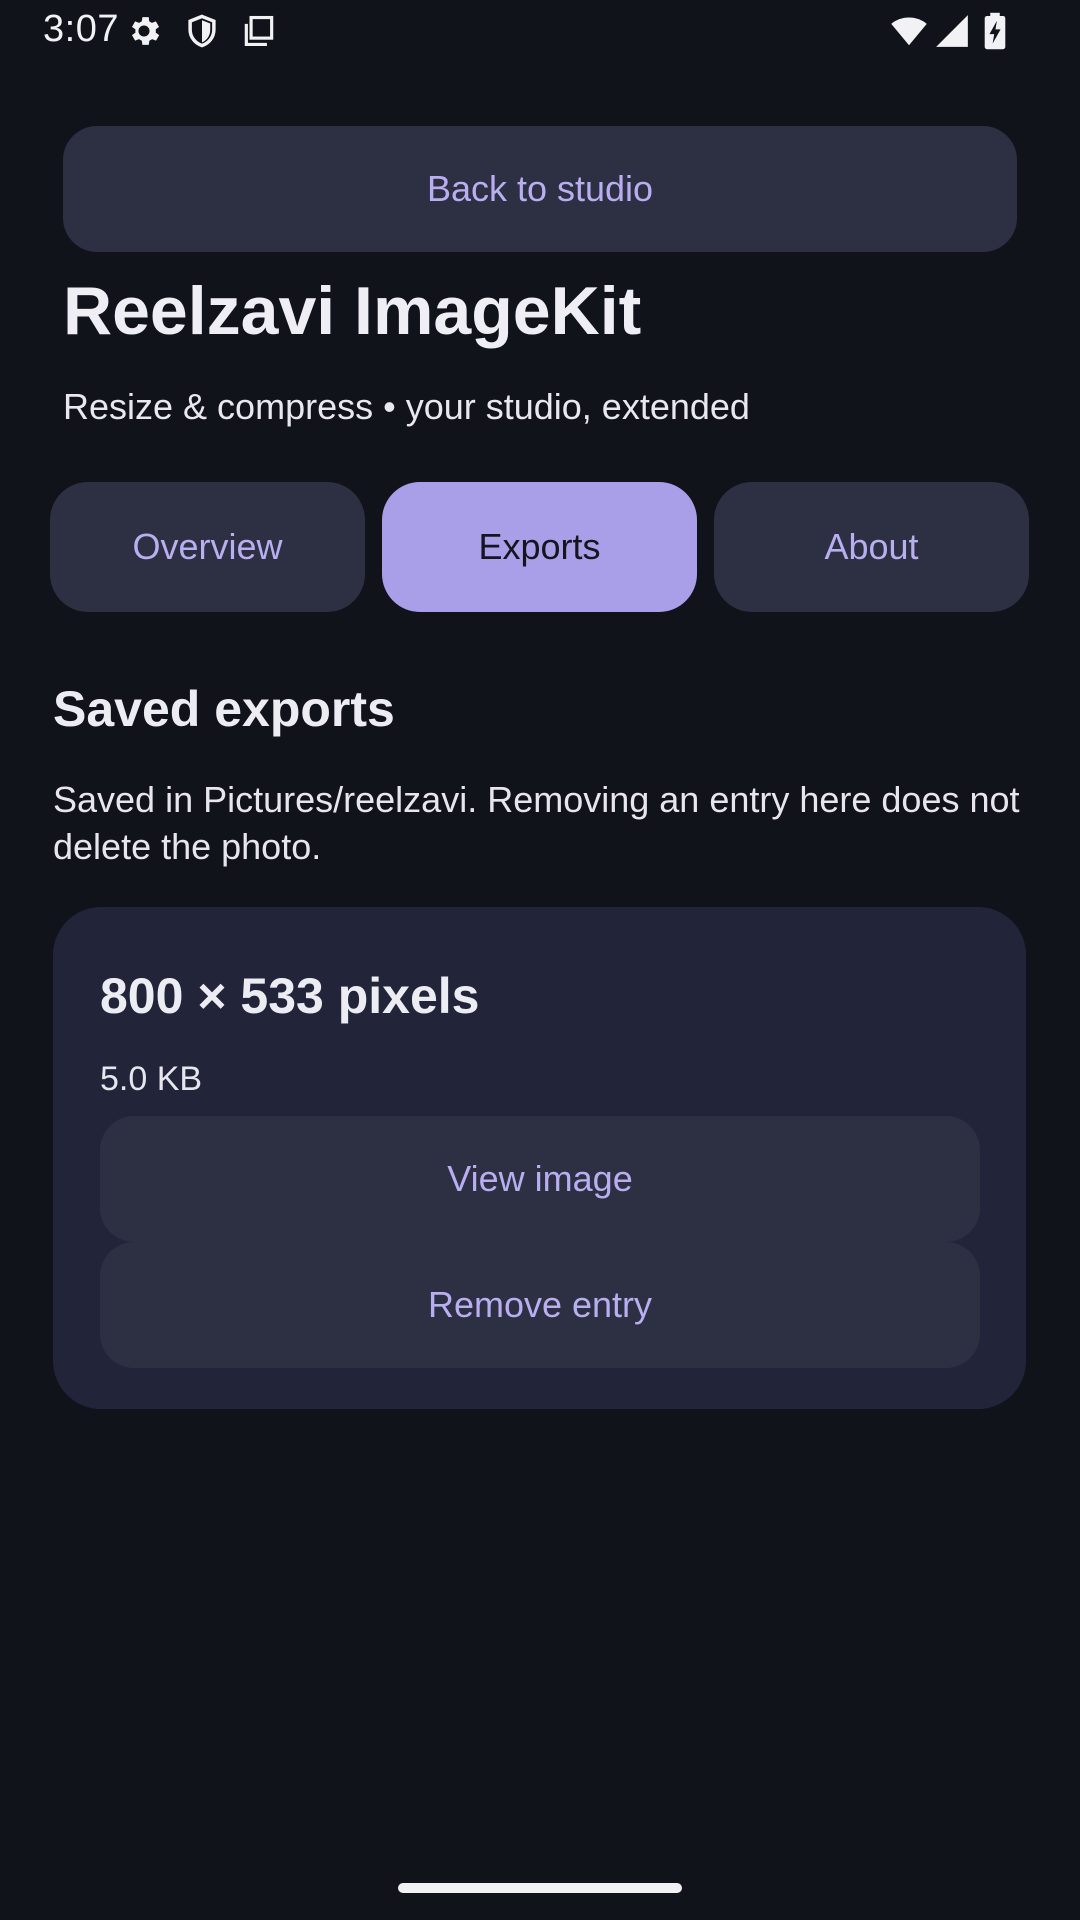 This screenshot has width=1080, height=1920. I want to click on battery-charging-icon, so click(995, 31).